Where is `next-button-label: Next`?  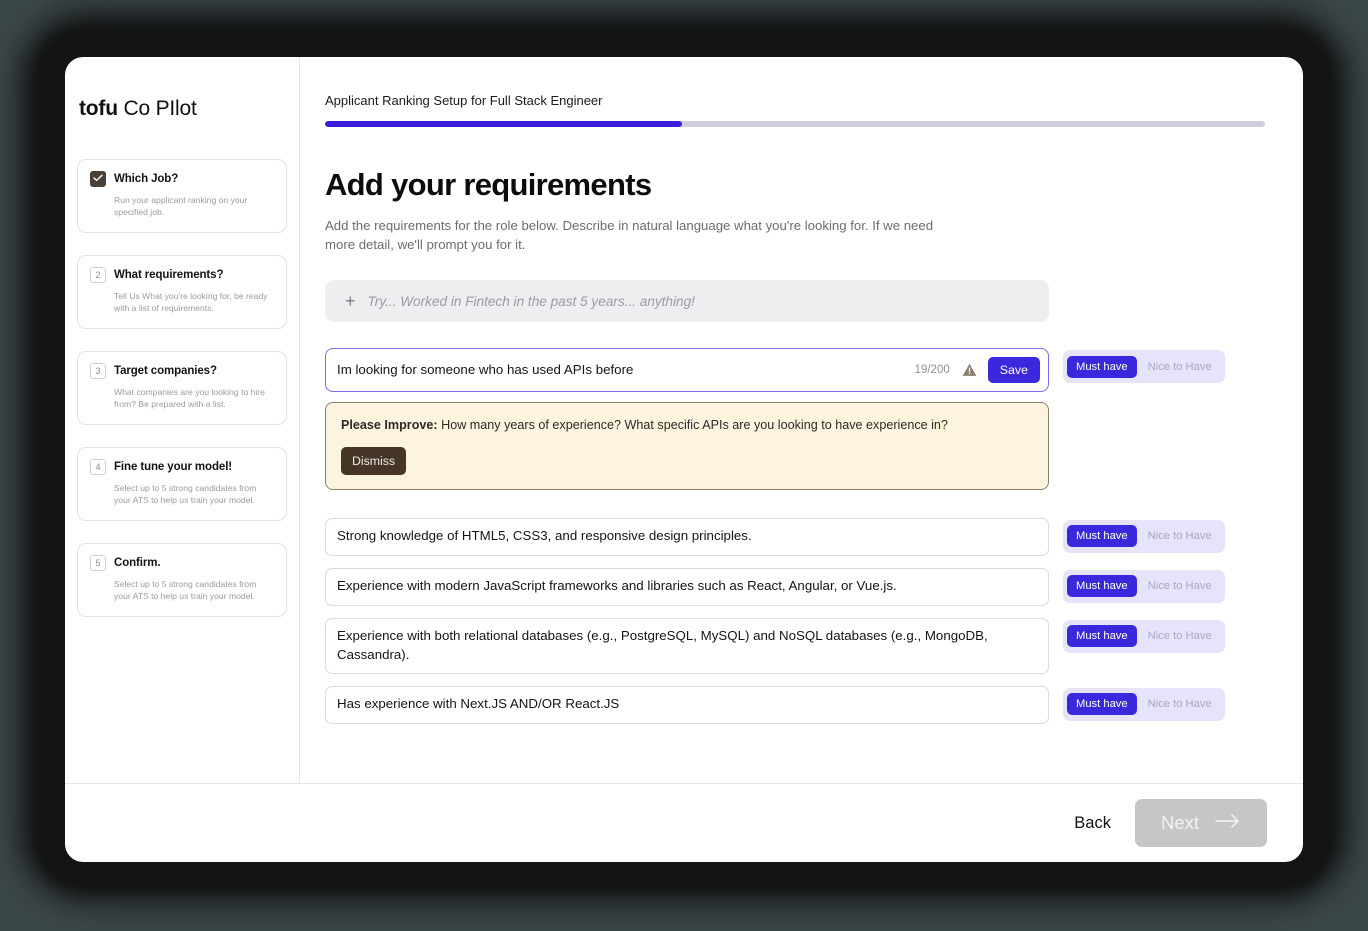
next-button-label: Next is located at coordinates (1179, 822).